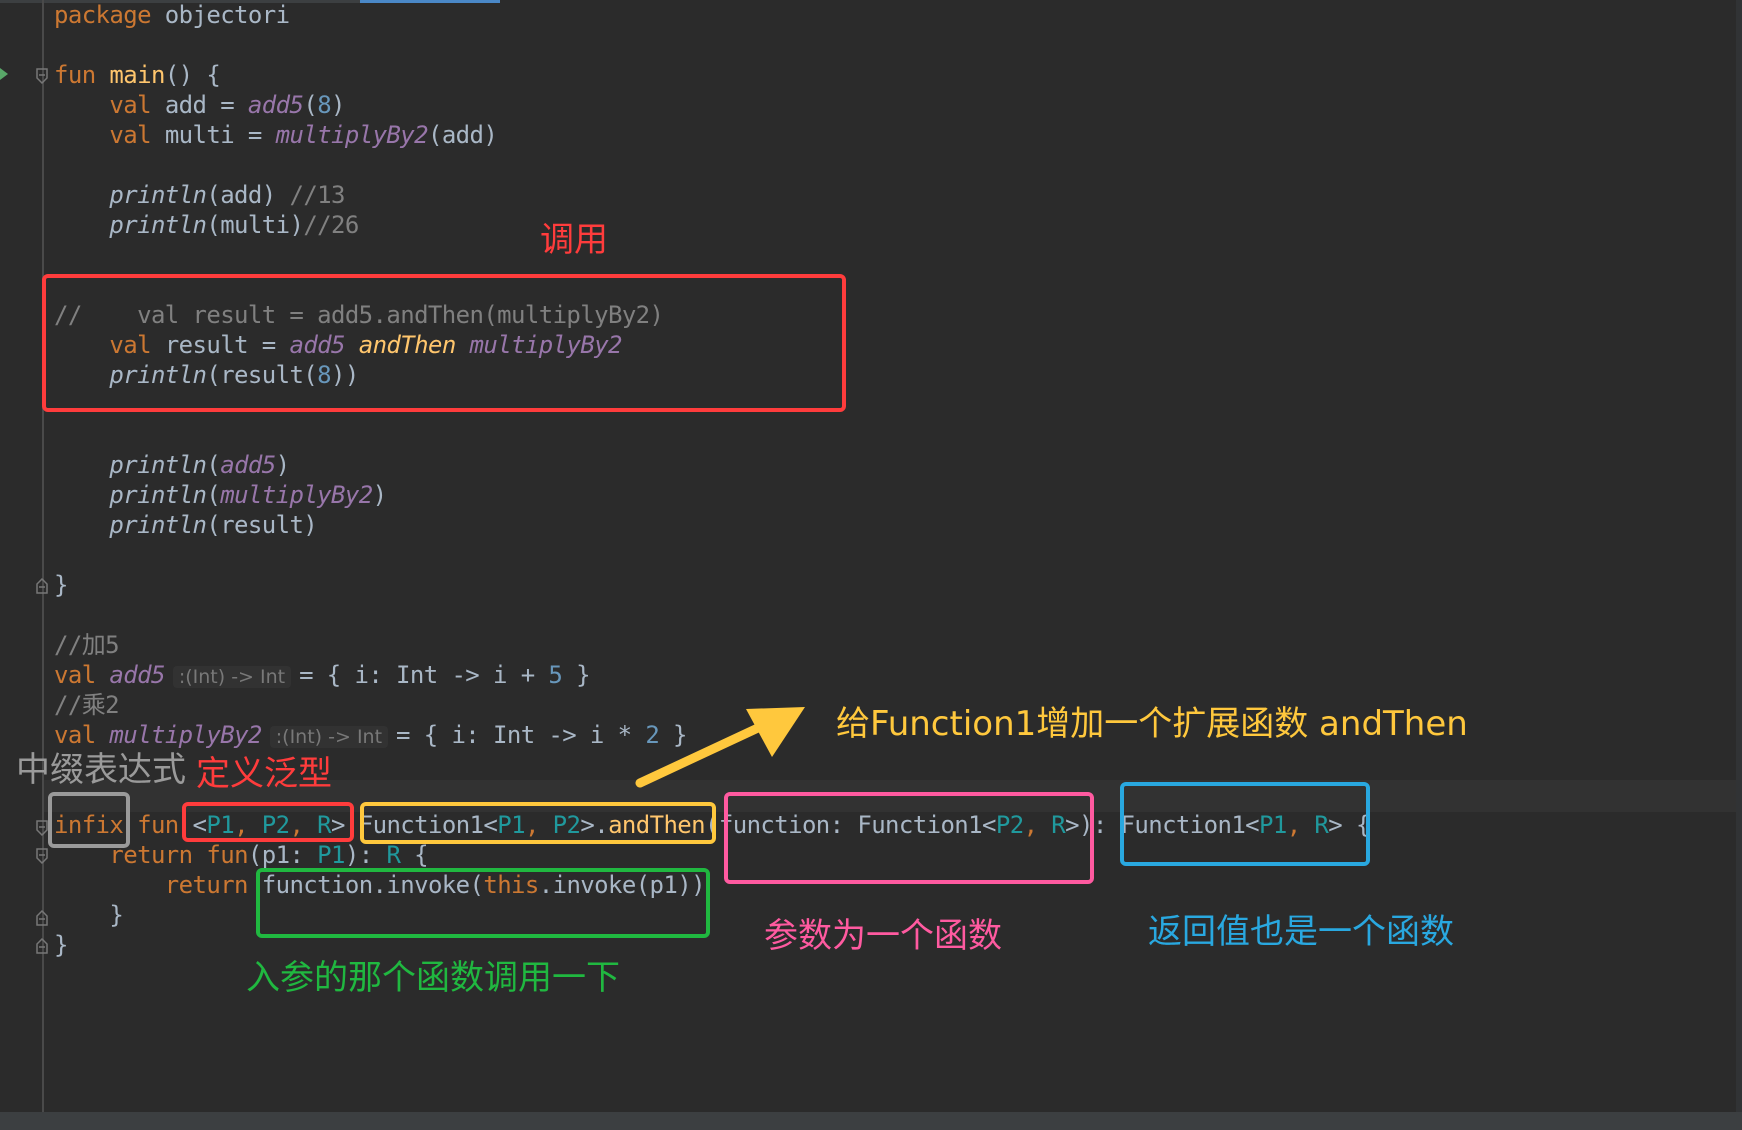 This screenshot has height=1130, width=1742. Describe the element at coordinates (444, 343) in the screenshot. I see `call-highlight-box` at that location.